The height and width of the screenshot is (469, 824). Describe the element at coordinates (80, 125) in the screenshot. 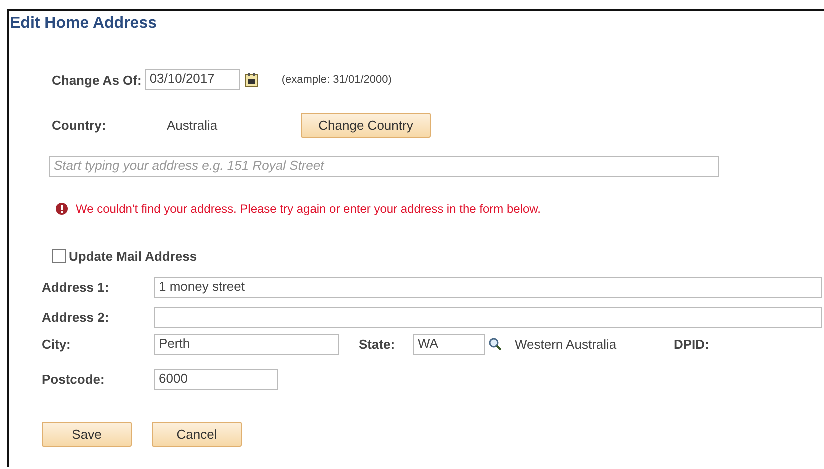

I see `field-label: Country:` at that location.